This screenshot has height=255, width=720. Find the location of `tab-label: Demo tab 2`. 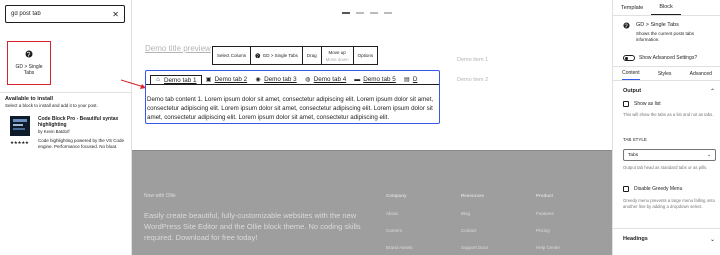

tab-label: Demo tab 2 is located at coordinates (231, 79).